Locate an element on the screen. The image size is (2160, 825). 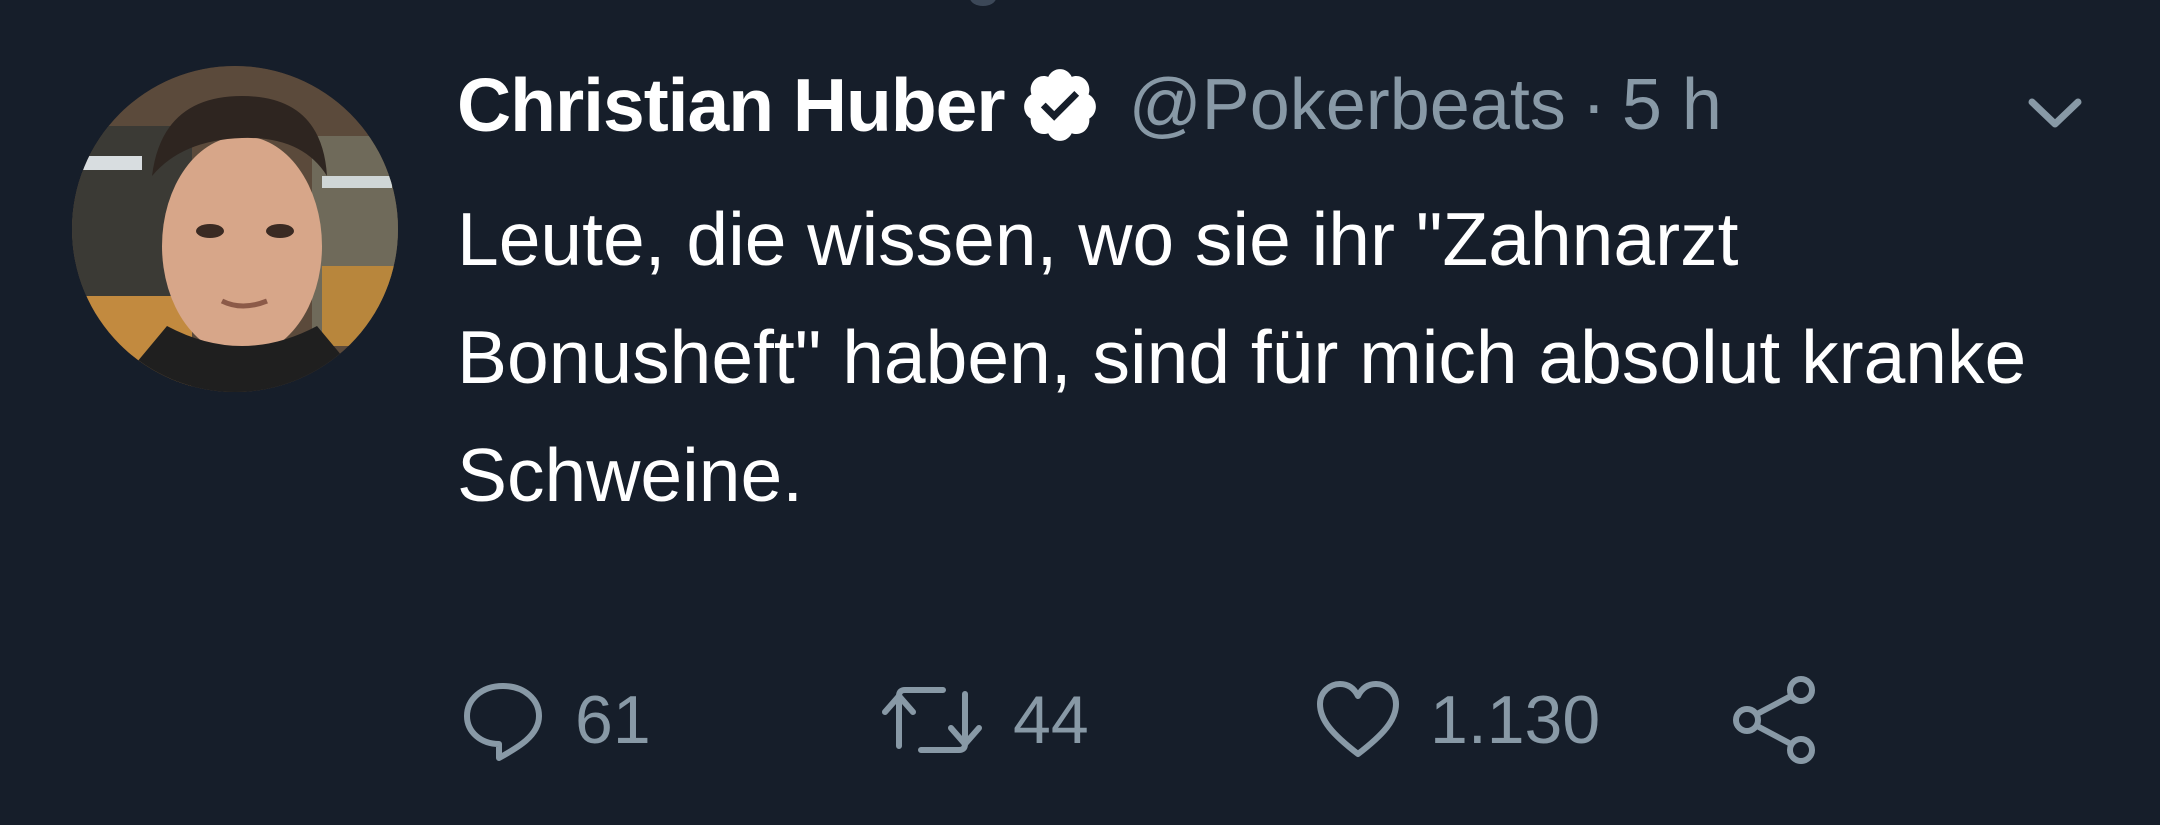
share-icon is located at coordinates (1774, 720).